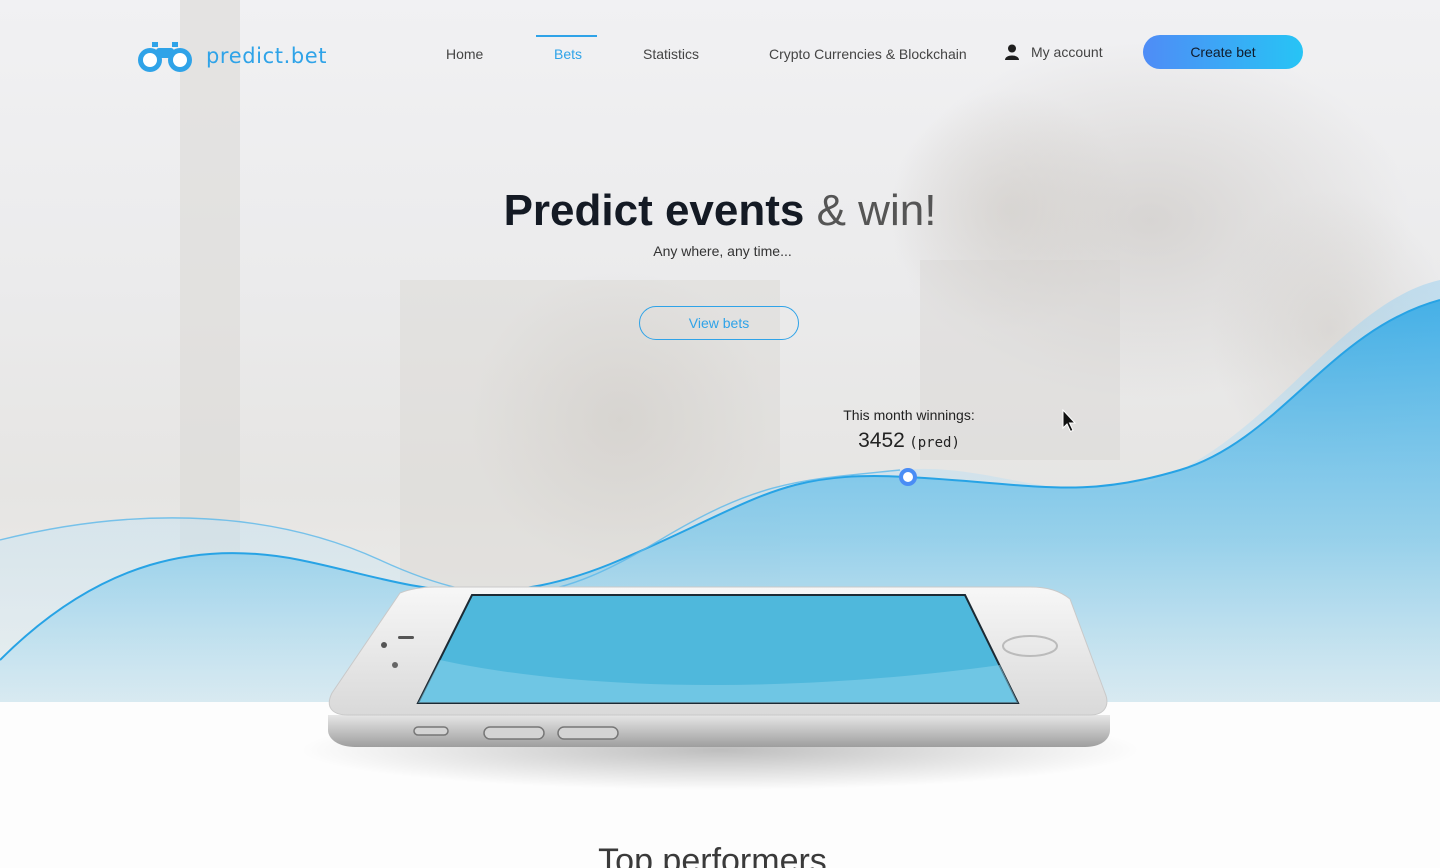 Image resolution: width=1440 pixels, height=868 pixels. I want to click on hero-headline: Predict events & win!, so click(720, 211).